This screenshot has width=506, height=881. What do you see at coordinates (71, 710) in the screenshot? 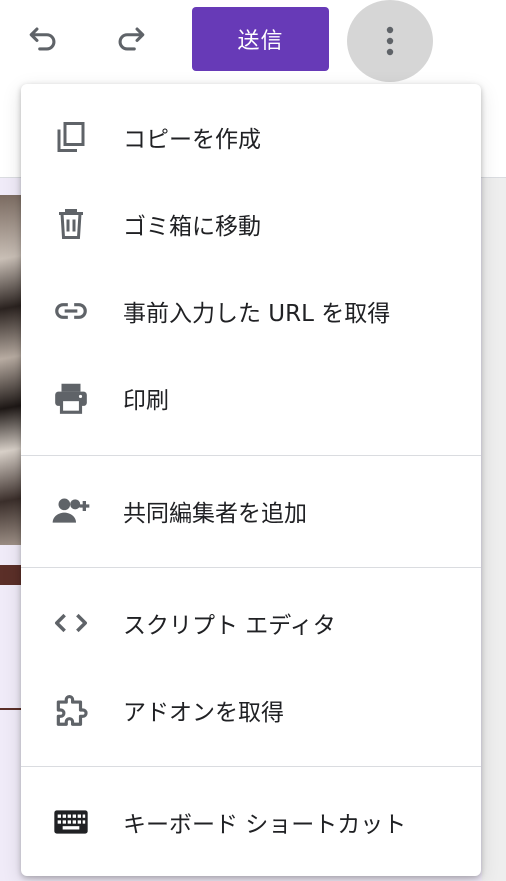
I see `puzzle-icon` at bounding box center [71, 710].